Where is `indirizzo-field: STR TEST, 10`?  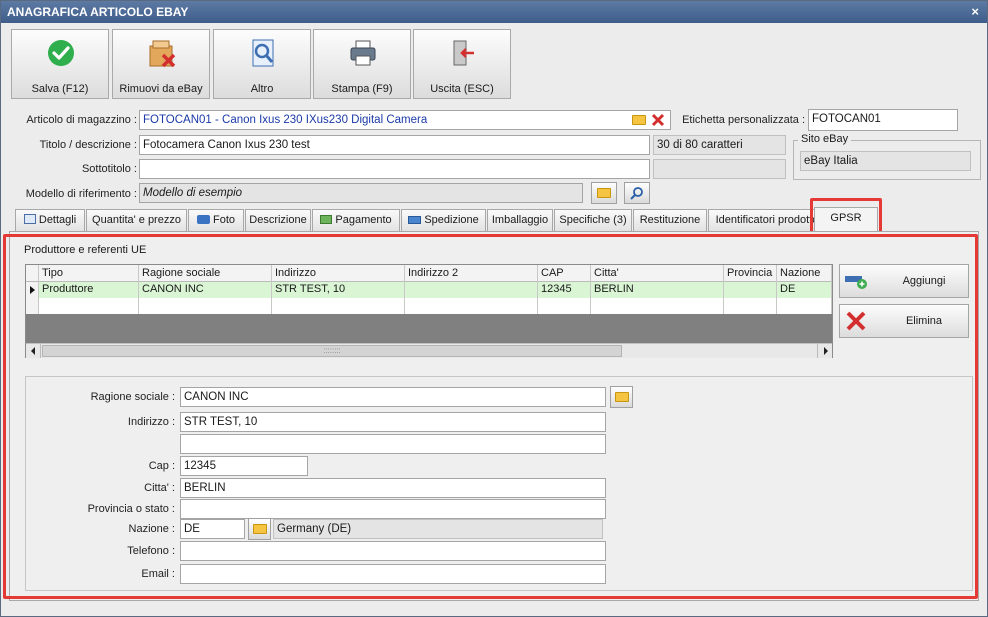
indirizzo-field: STR TEST, 10 is located at coordinates (393, 422).